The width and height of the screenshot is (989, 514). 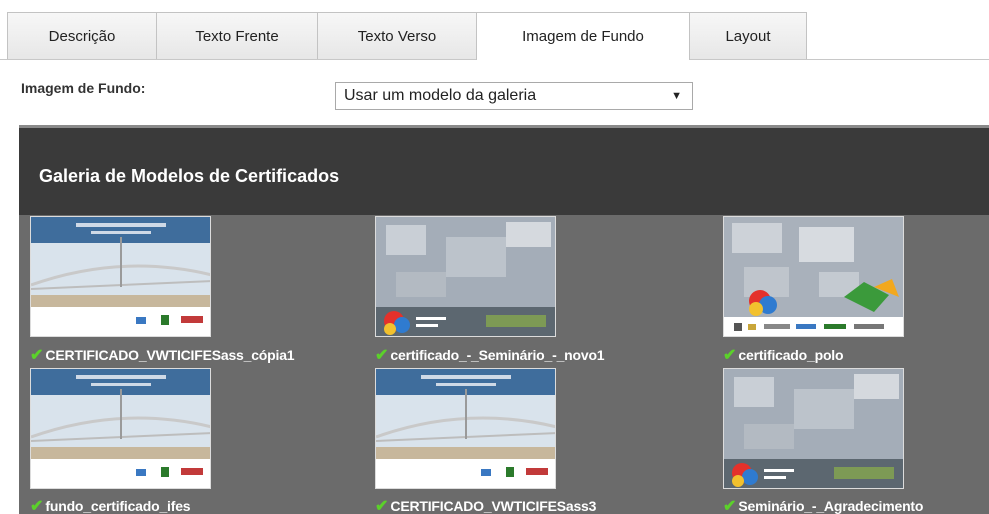 I want to click on background-image-label: Imagem de Fundo:, so click(x=83, y=88).